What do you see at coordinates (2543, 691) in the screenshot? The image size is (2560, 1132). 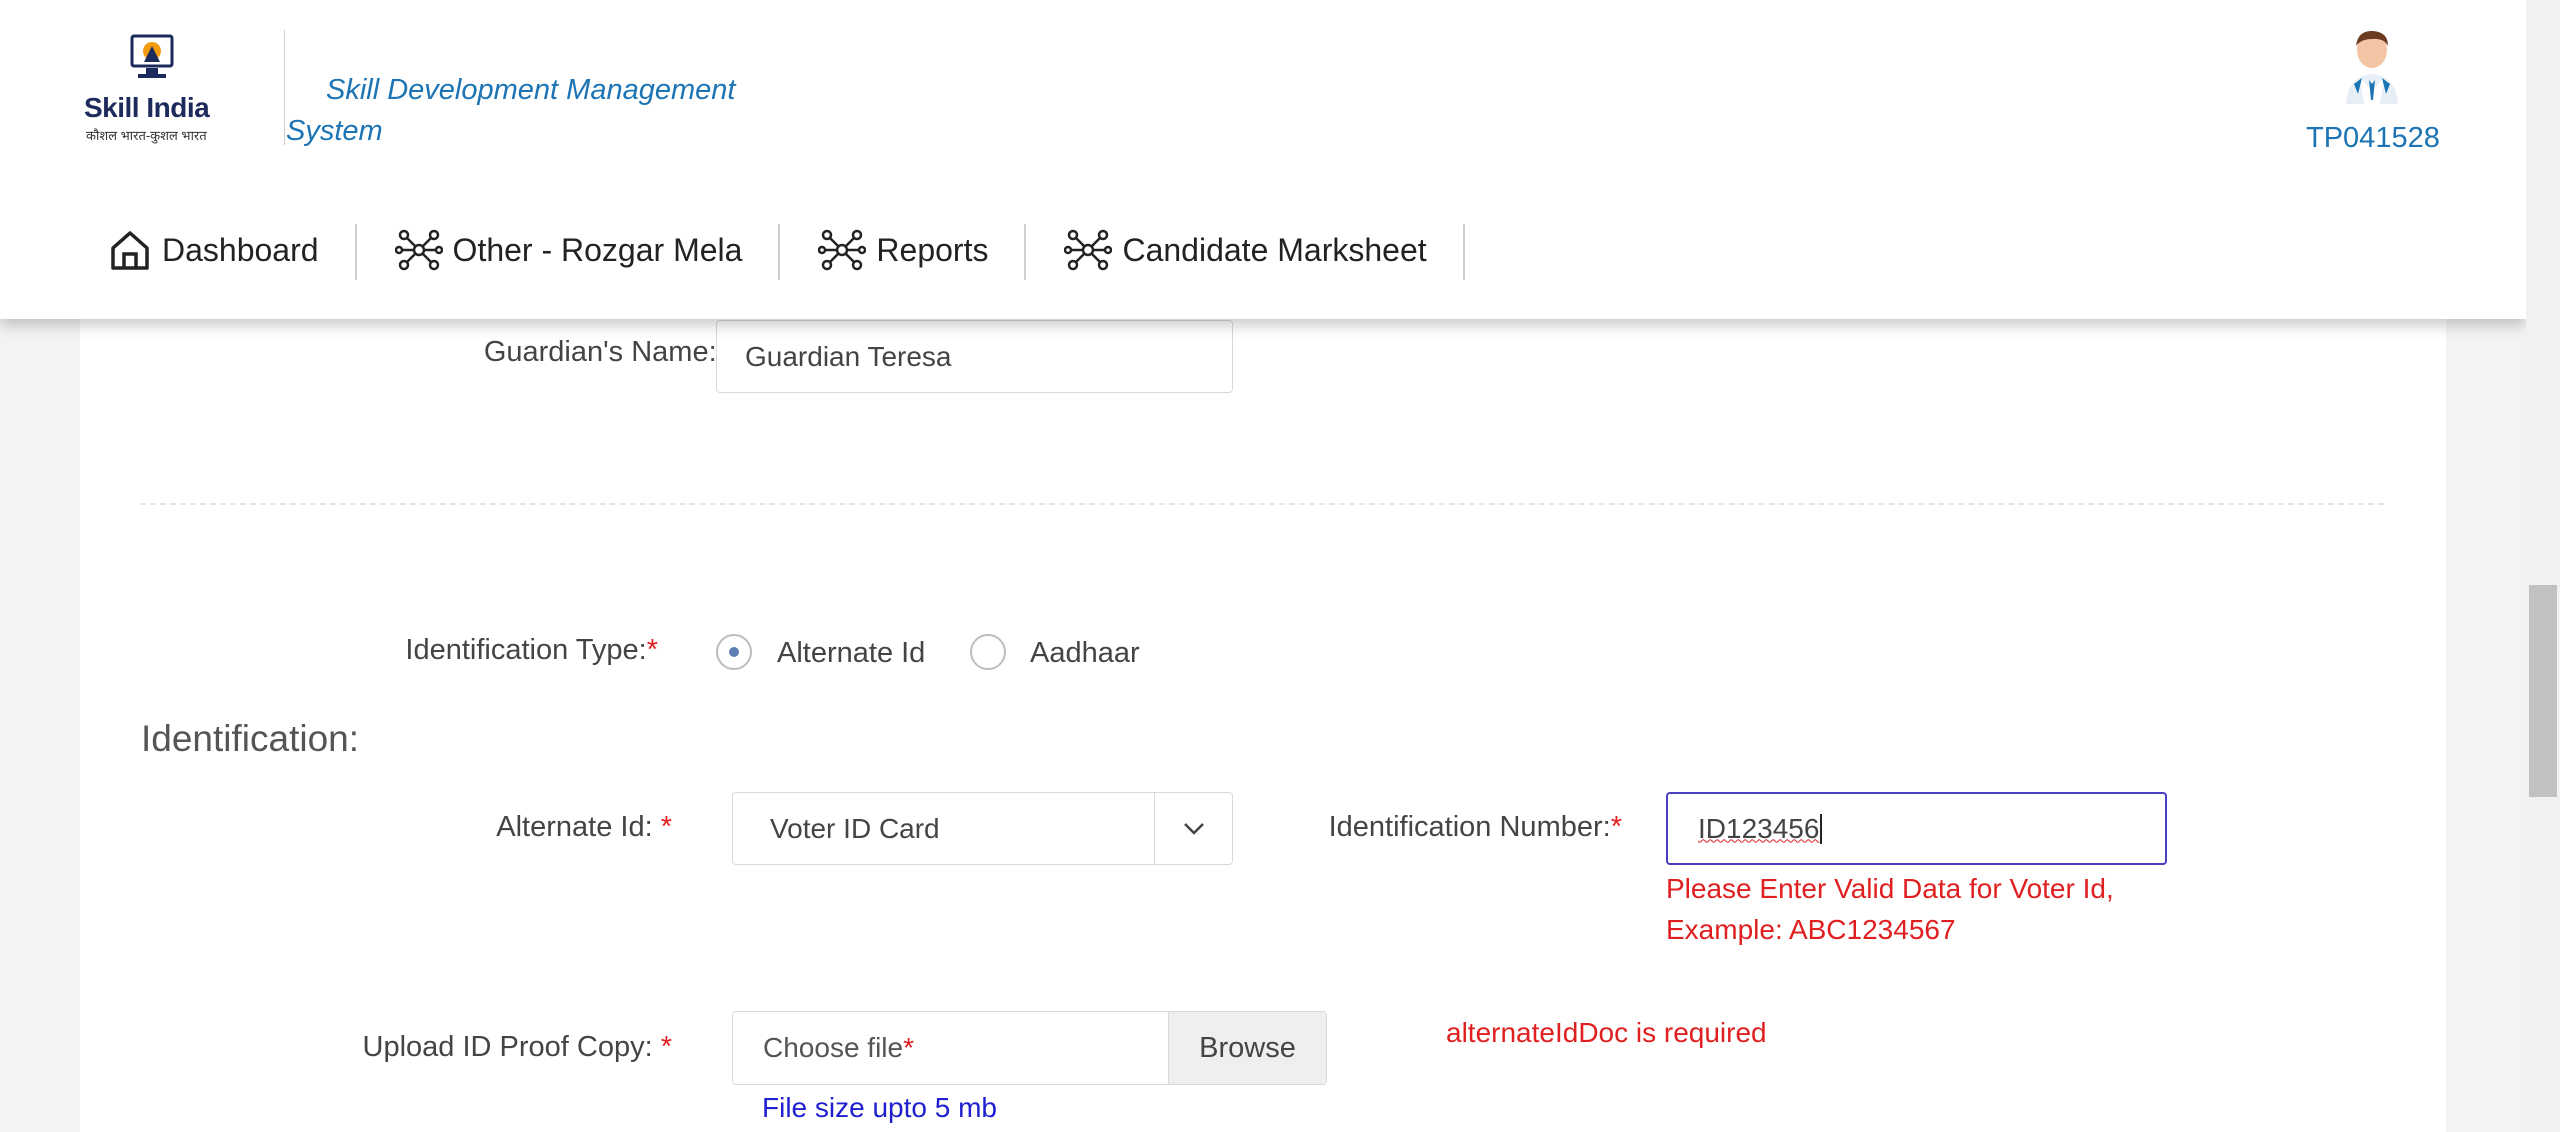 I see `page-scrollbar-thumb` at bounding box center [2543, 691].